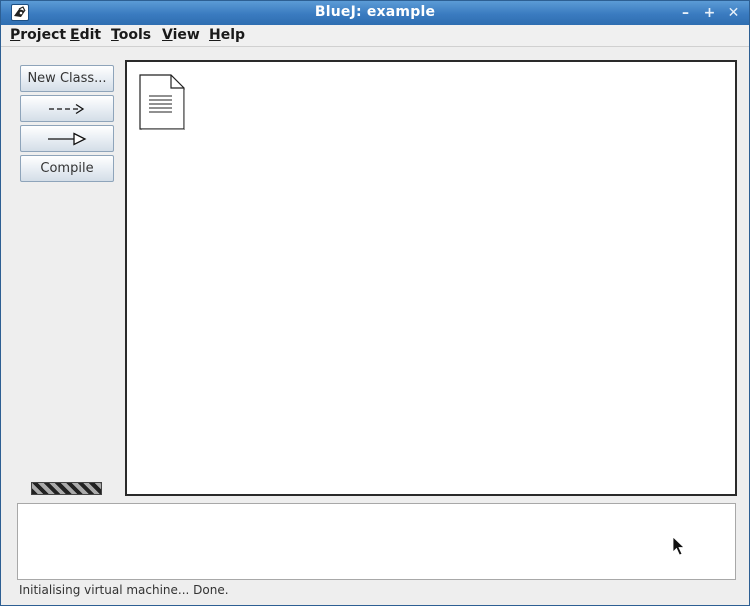  I want to click on inheritance-arrow-button, so click(67, 138).